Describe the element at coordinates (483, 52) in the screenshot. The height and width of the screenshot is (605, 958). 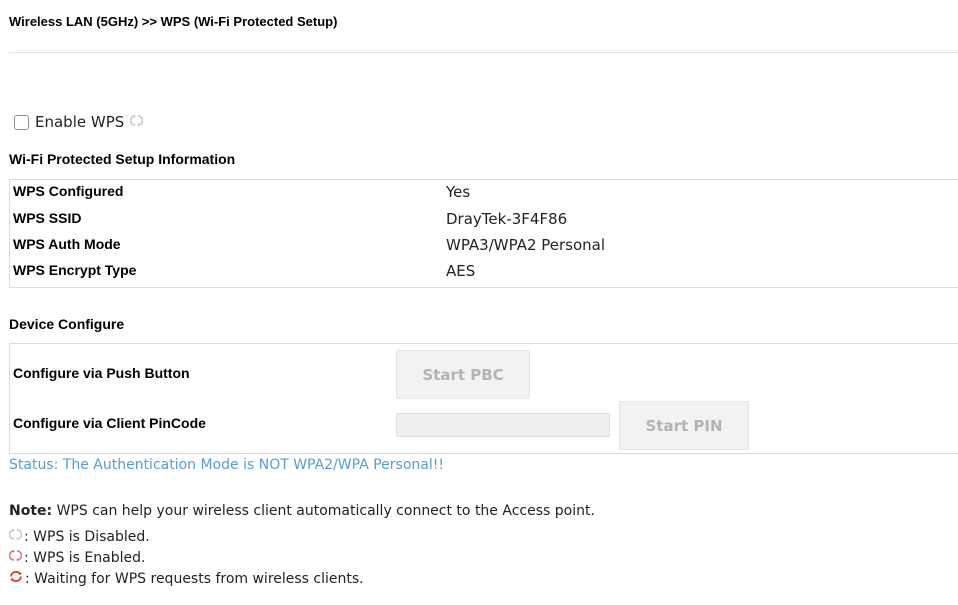
I see `title-divider` at that location.